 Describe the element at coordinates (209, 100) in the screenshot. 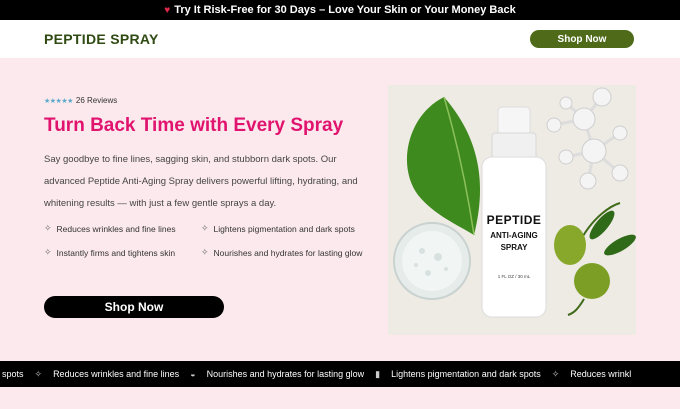

I see `rating: ★★★★★ 26 Reviews` at that location.